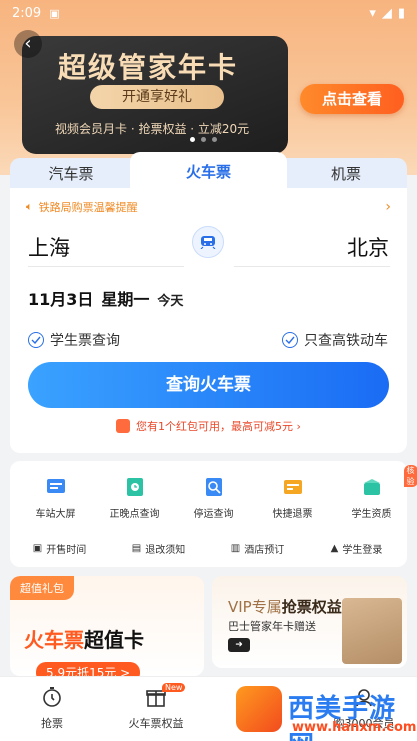 This screenshot has width=417, height=741. I want to click on tool-label: 停运查询, so click(213, 514).